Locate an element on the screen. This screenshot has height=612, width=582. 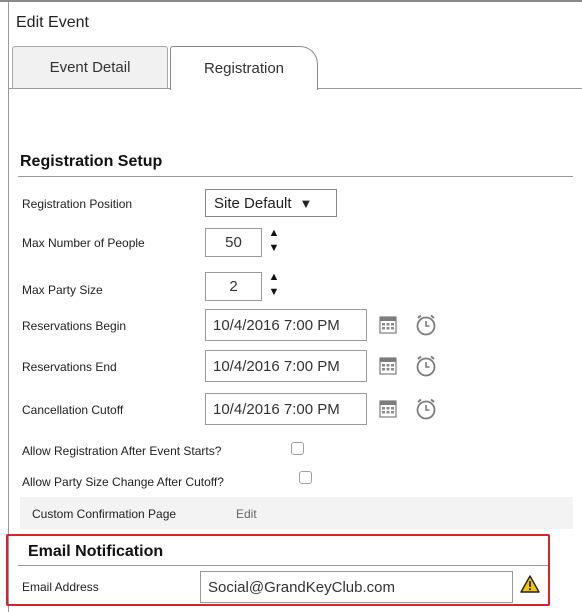
max-party-size-stepper: ▲ ▼ is located at coordinates (274, 285).